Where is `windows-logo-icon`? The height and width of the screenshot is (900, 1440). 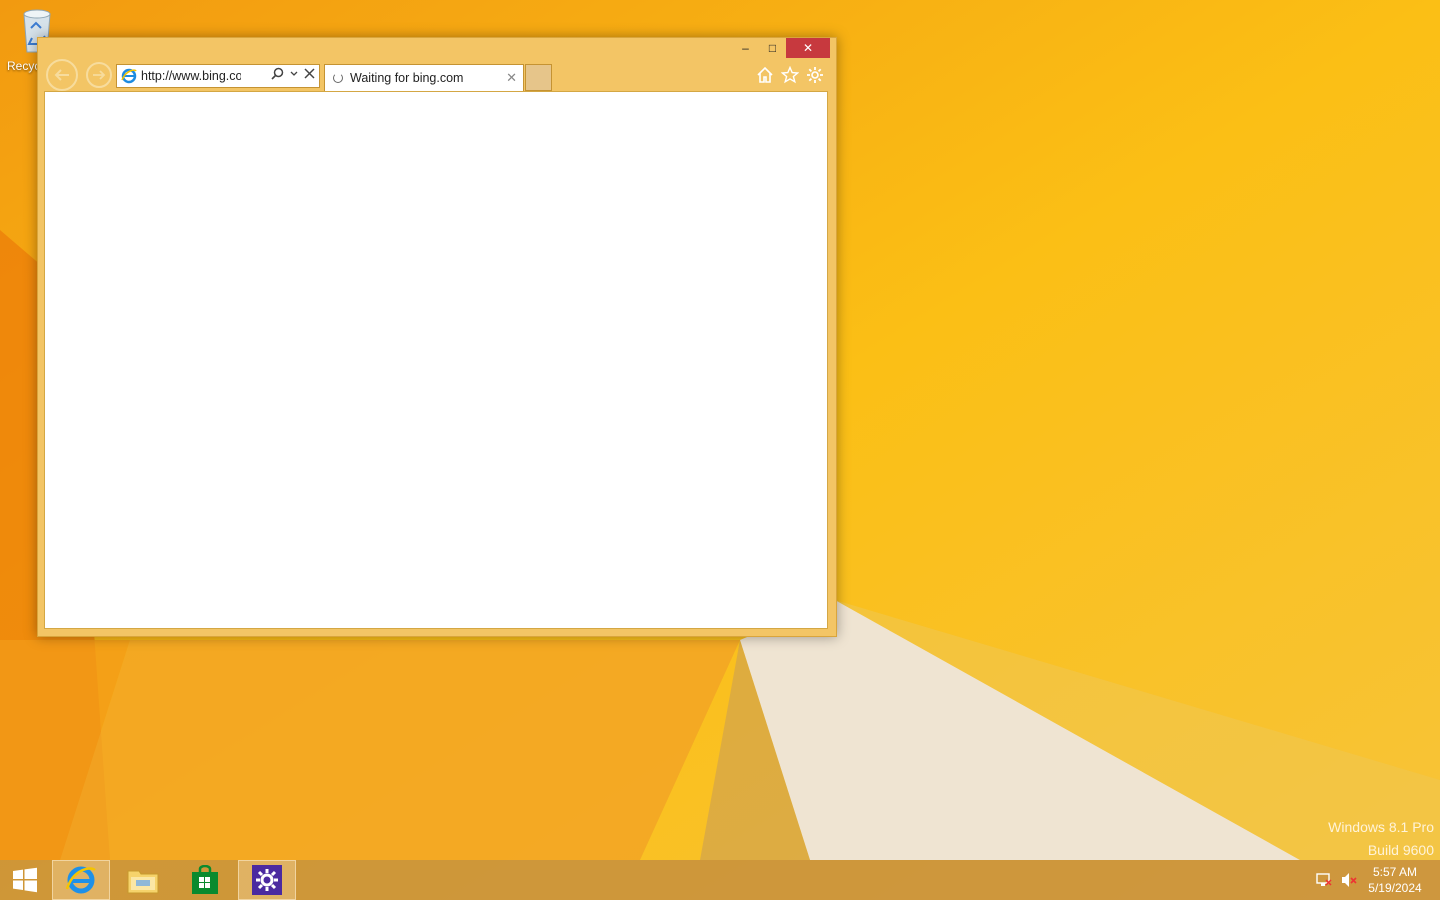
windows-logo-icon is located at coordinates (25, 880).